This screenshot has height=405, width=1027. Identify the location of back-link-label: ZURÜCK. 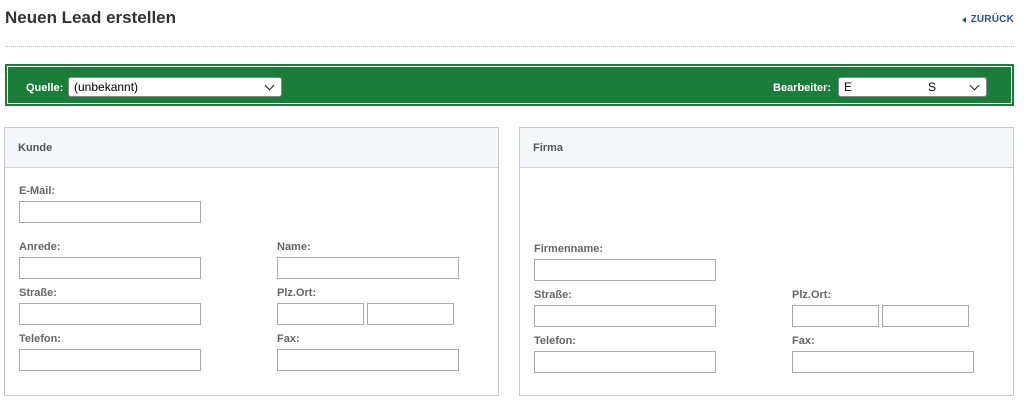
(992, 19).